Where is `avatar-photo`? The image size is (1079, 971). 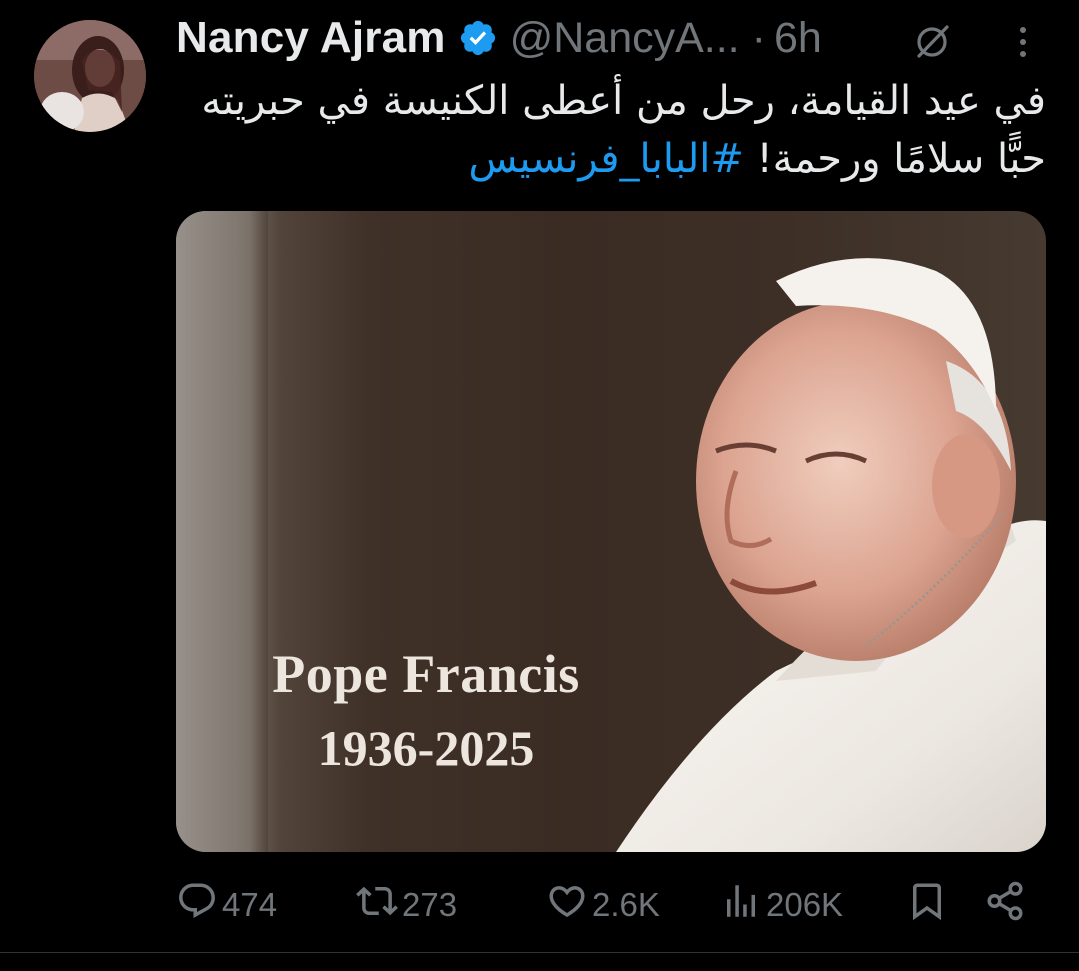
avatar-photo is located at coordinates (90, 76).